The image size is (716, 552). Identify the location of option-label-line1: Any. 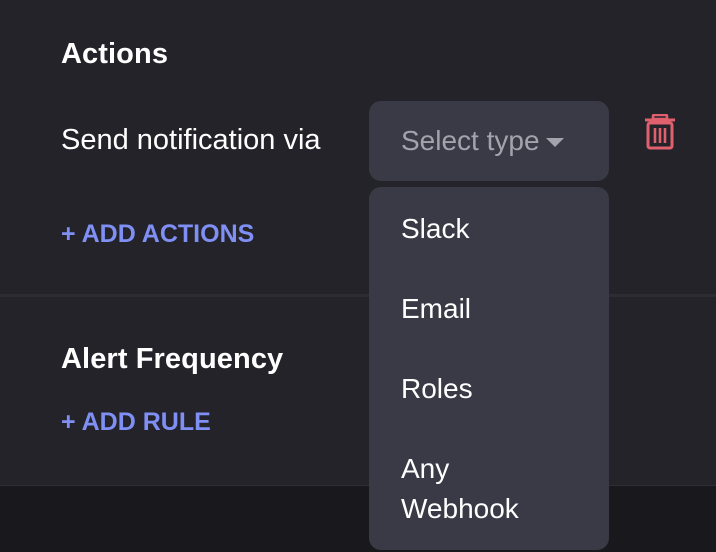
(425, 468).